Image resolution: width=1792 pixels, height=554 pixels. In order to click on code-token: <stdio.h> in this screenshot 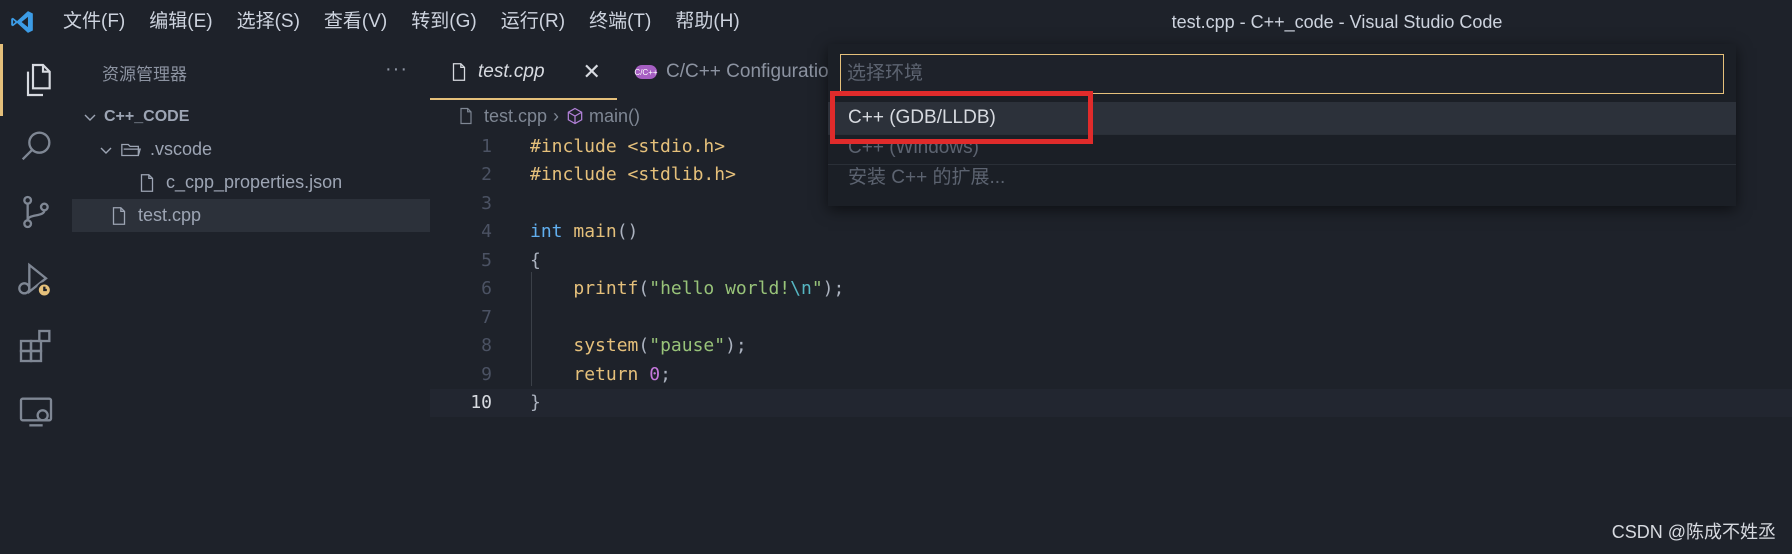, I will do `click(676, 146)`.